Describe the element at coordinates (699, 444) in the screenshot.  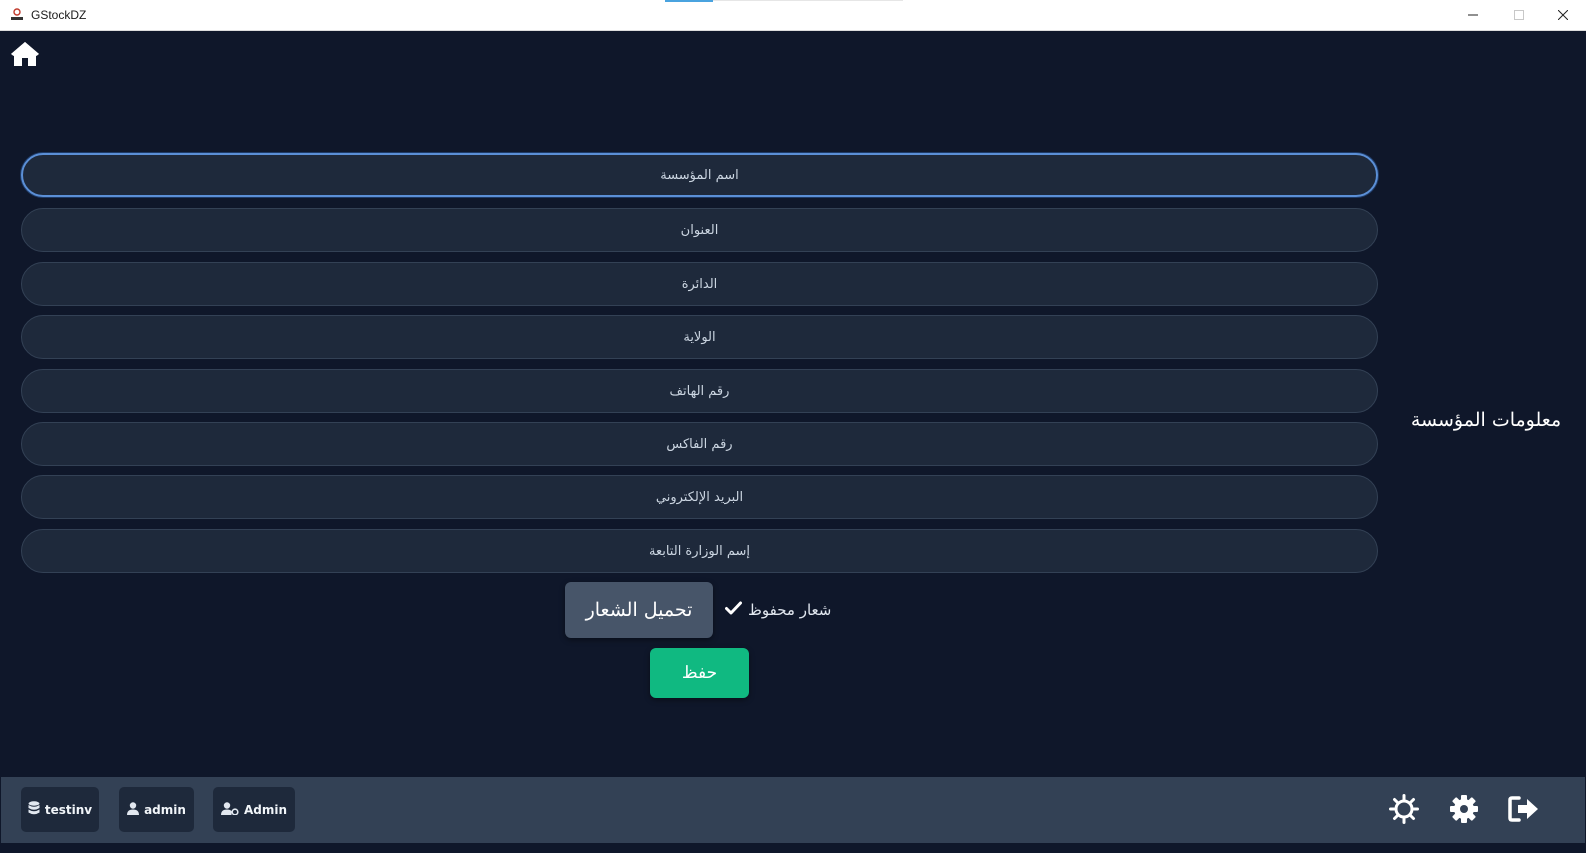
I see `fax-field` at that location.